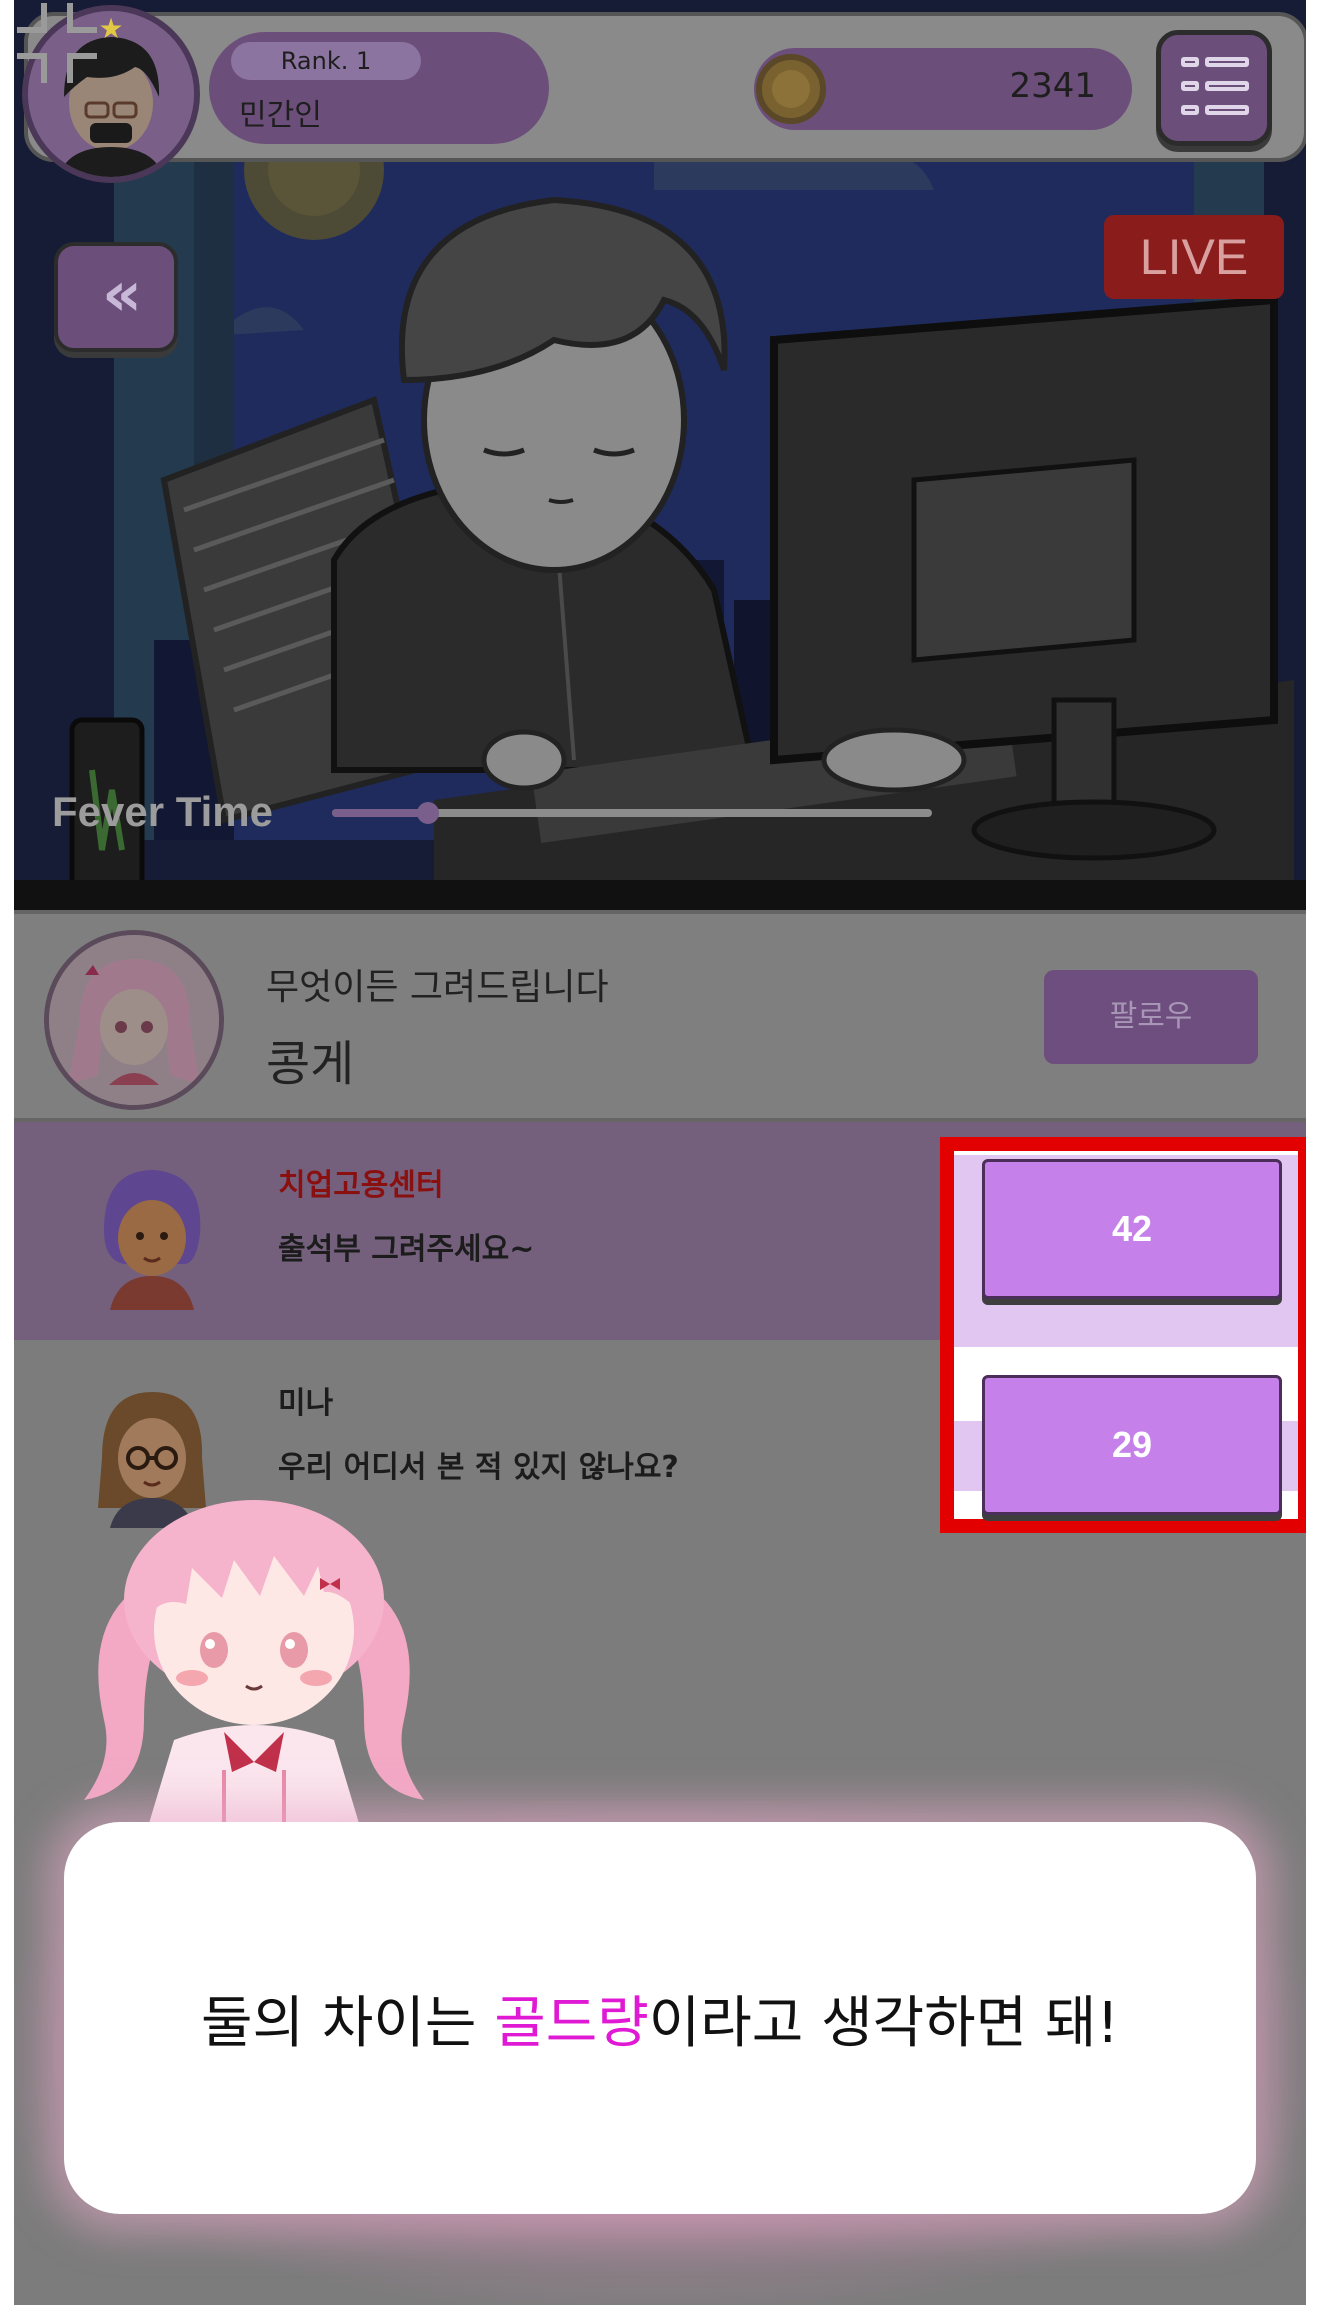 The height and width of the screenshot is (2305, 1320). Describe the element at coordinates (437, 987) in the screenshot. I see `streamer-subtitle: 무엇이든 그려드립니다` at that location.